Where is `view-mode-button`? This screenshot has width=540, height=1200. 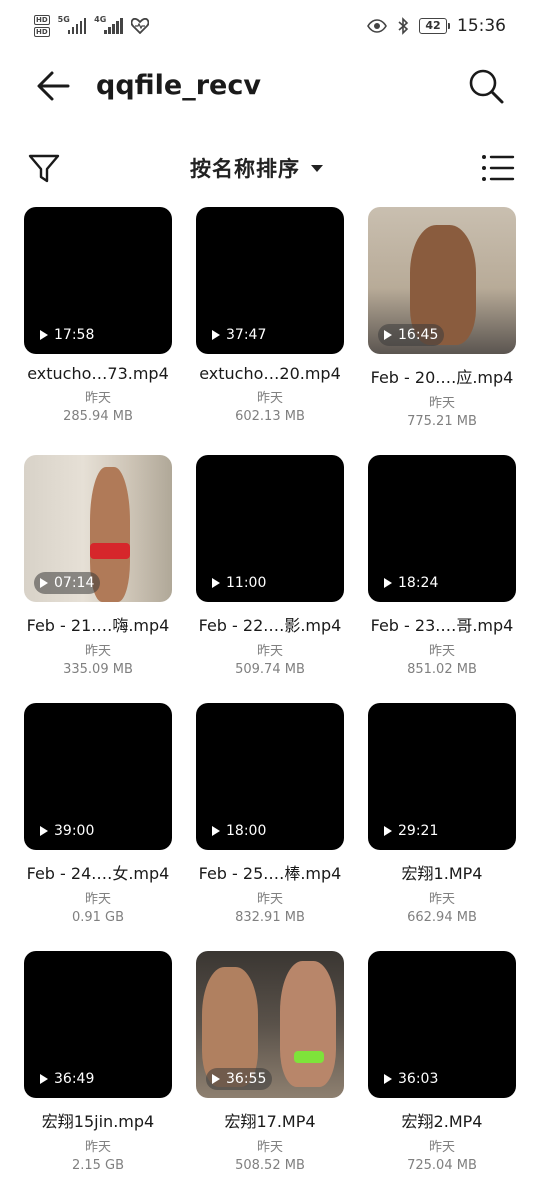
view-mode-button is located at coordinates (498, 168).